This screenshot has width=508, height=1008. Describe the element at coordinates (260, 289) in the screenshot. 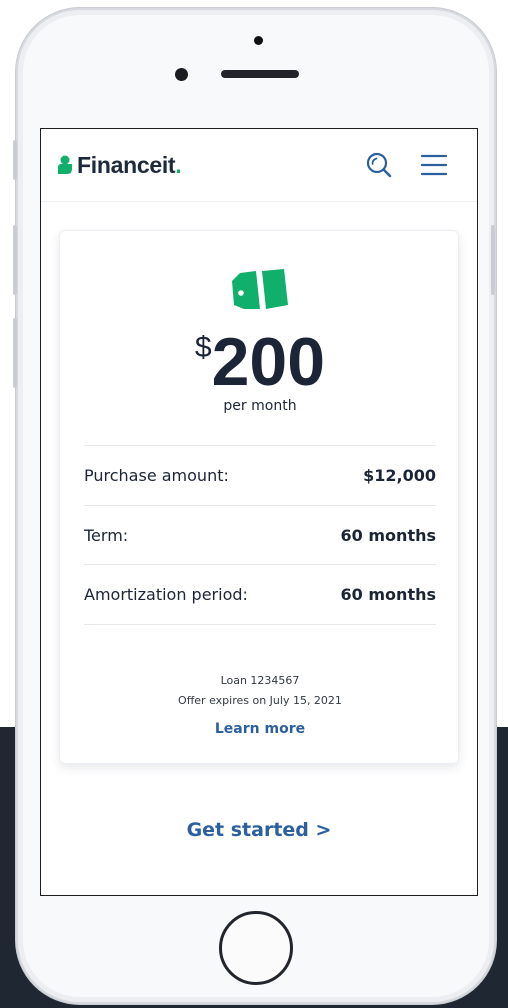

I see `price-tag-icon` at that location.